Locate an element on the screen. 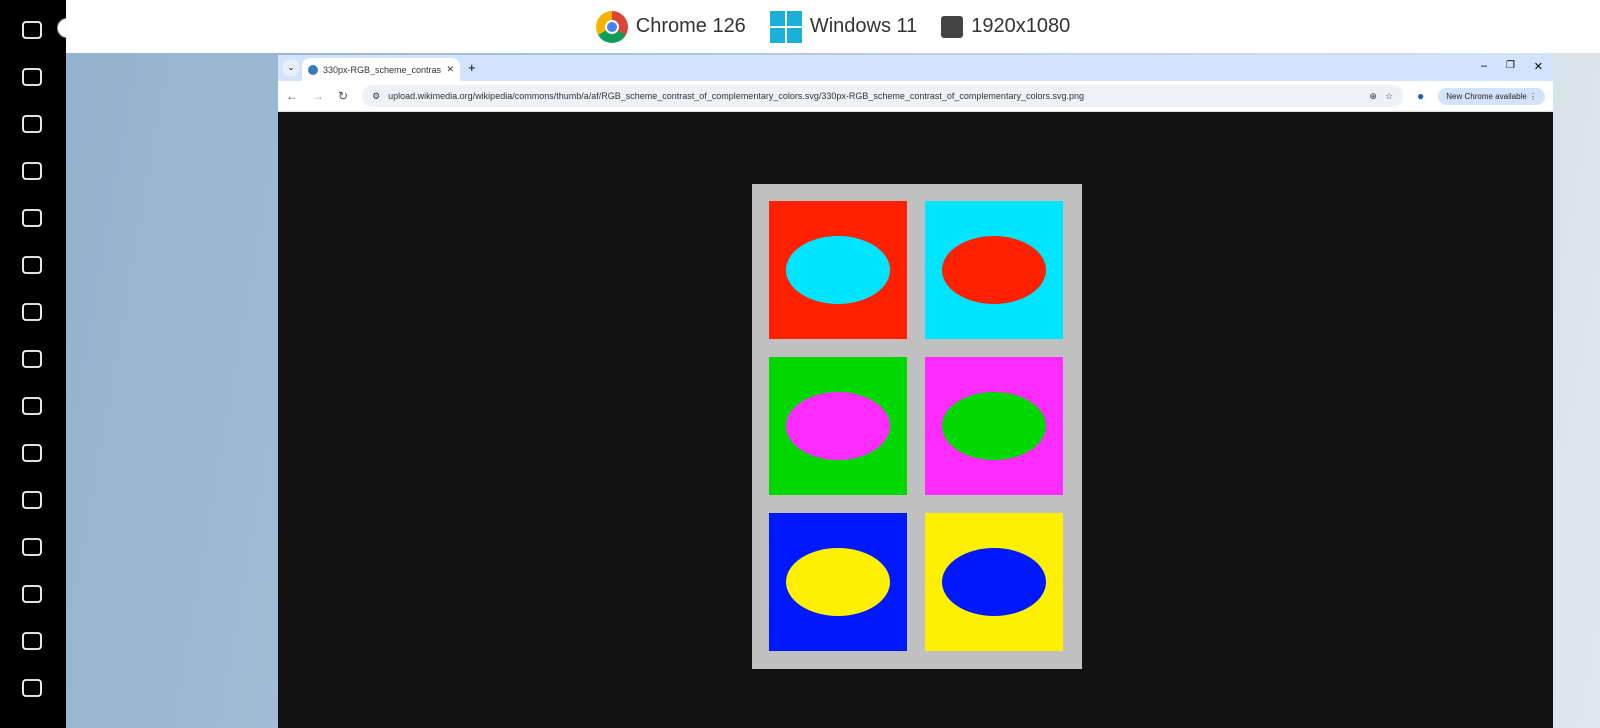 This screenshot has width=1600, height=728. camera-icon is located at coordinates (32, 77).